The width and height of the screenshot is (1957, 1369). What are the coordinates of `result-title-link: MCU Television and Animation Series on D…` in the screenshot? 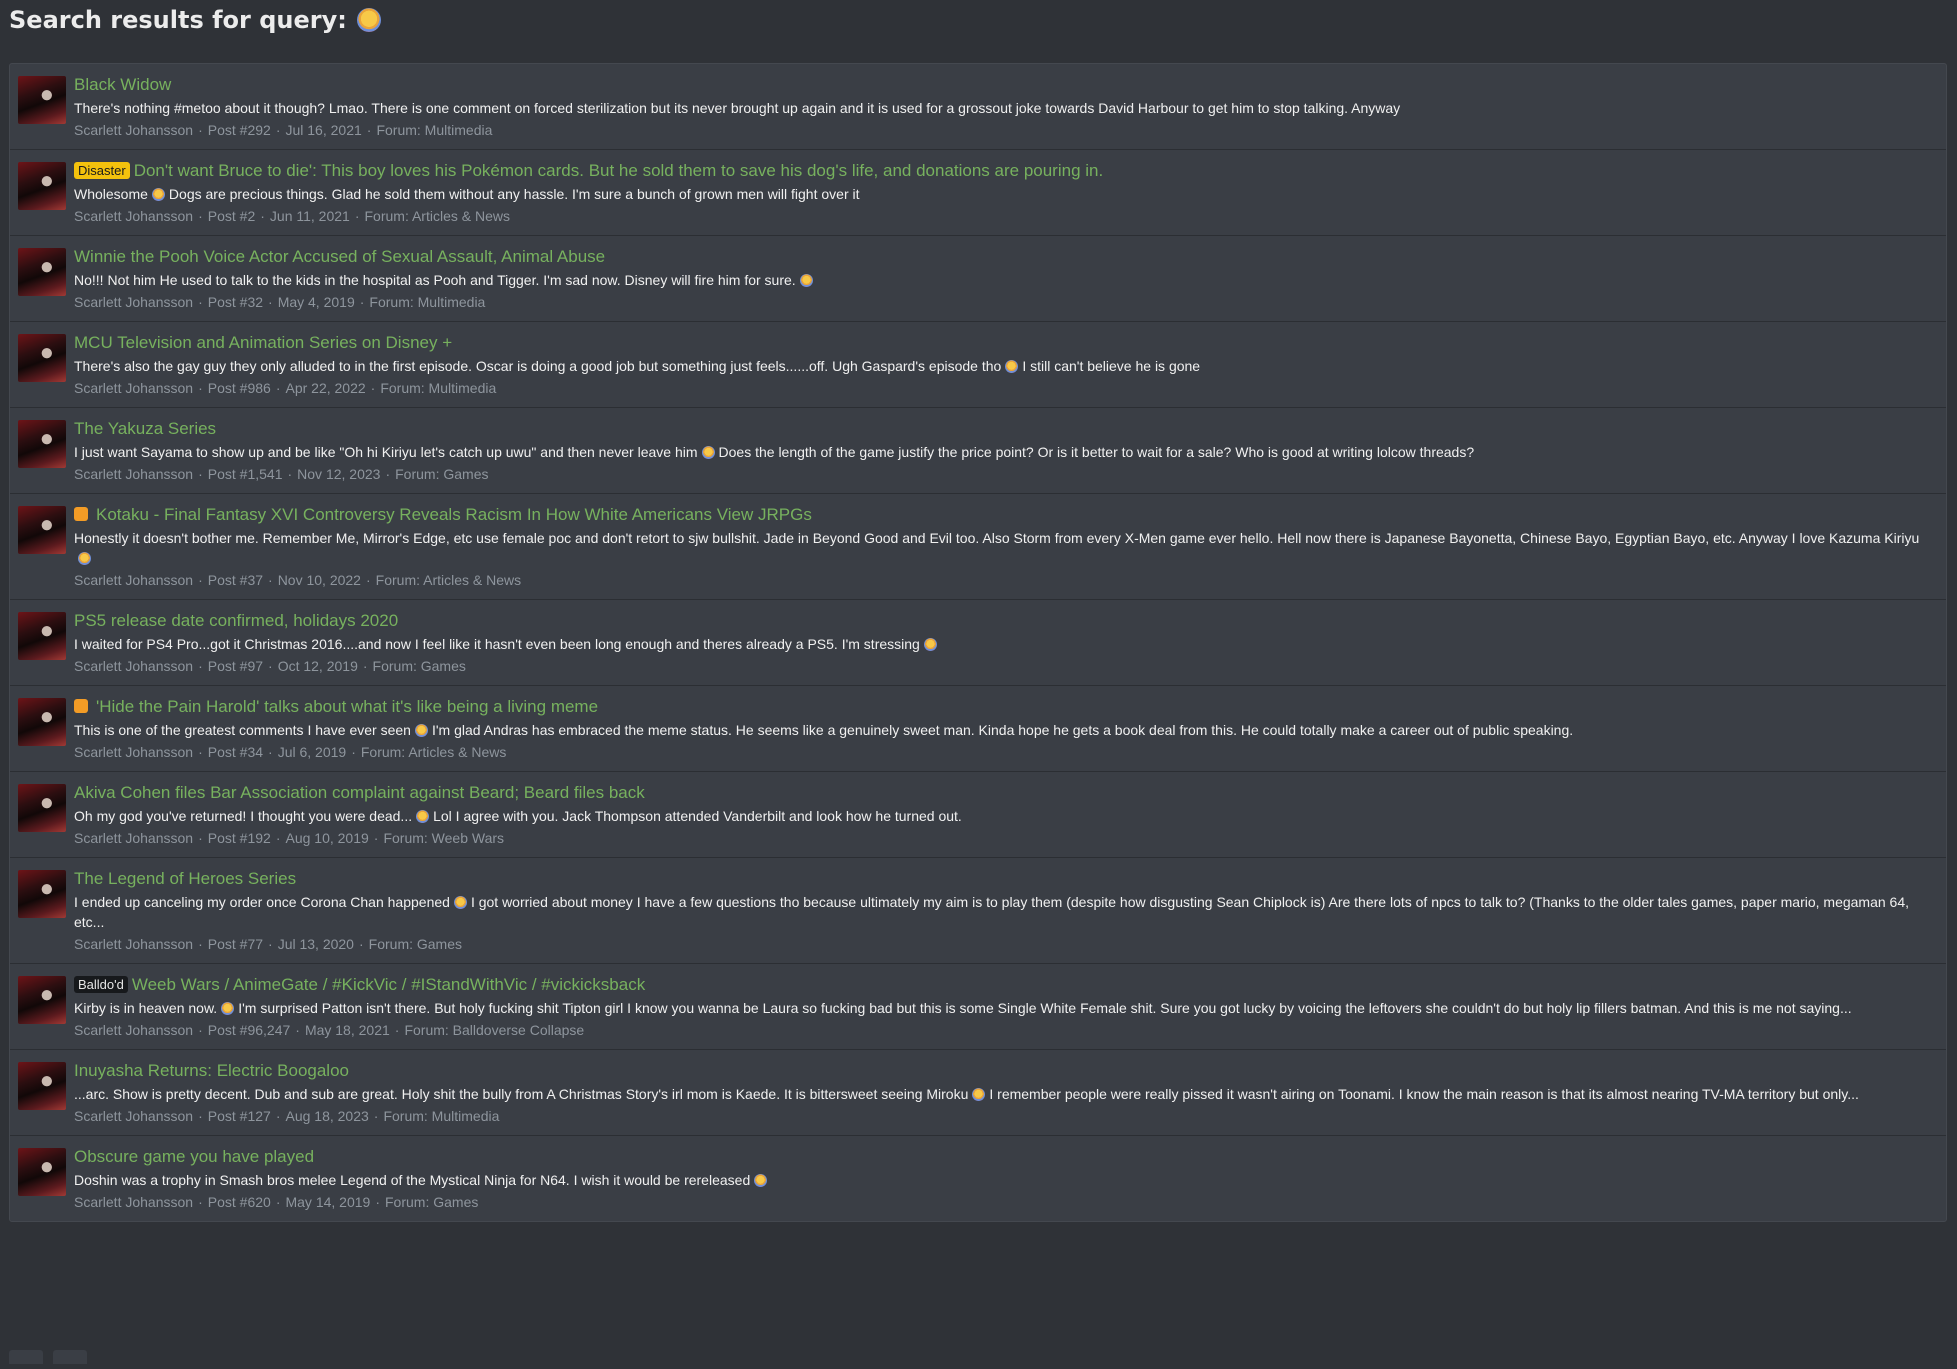 It's located at (263, 342).